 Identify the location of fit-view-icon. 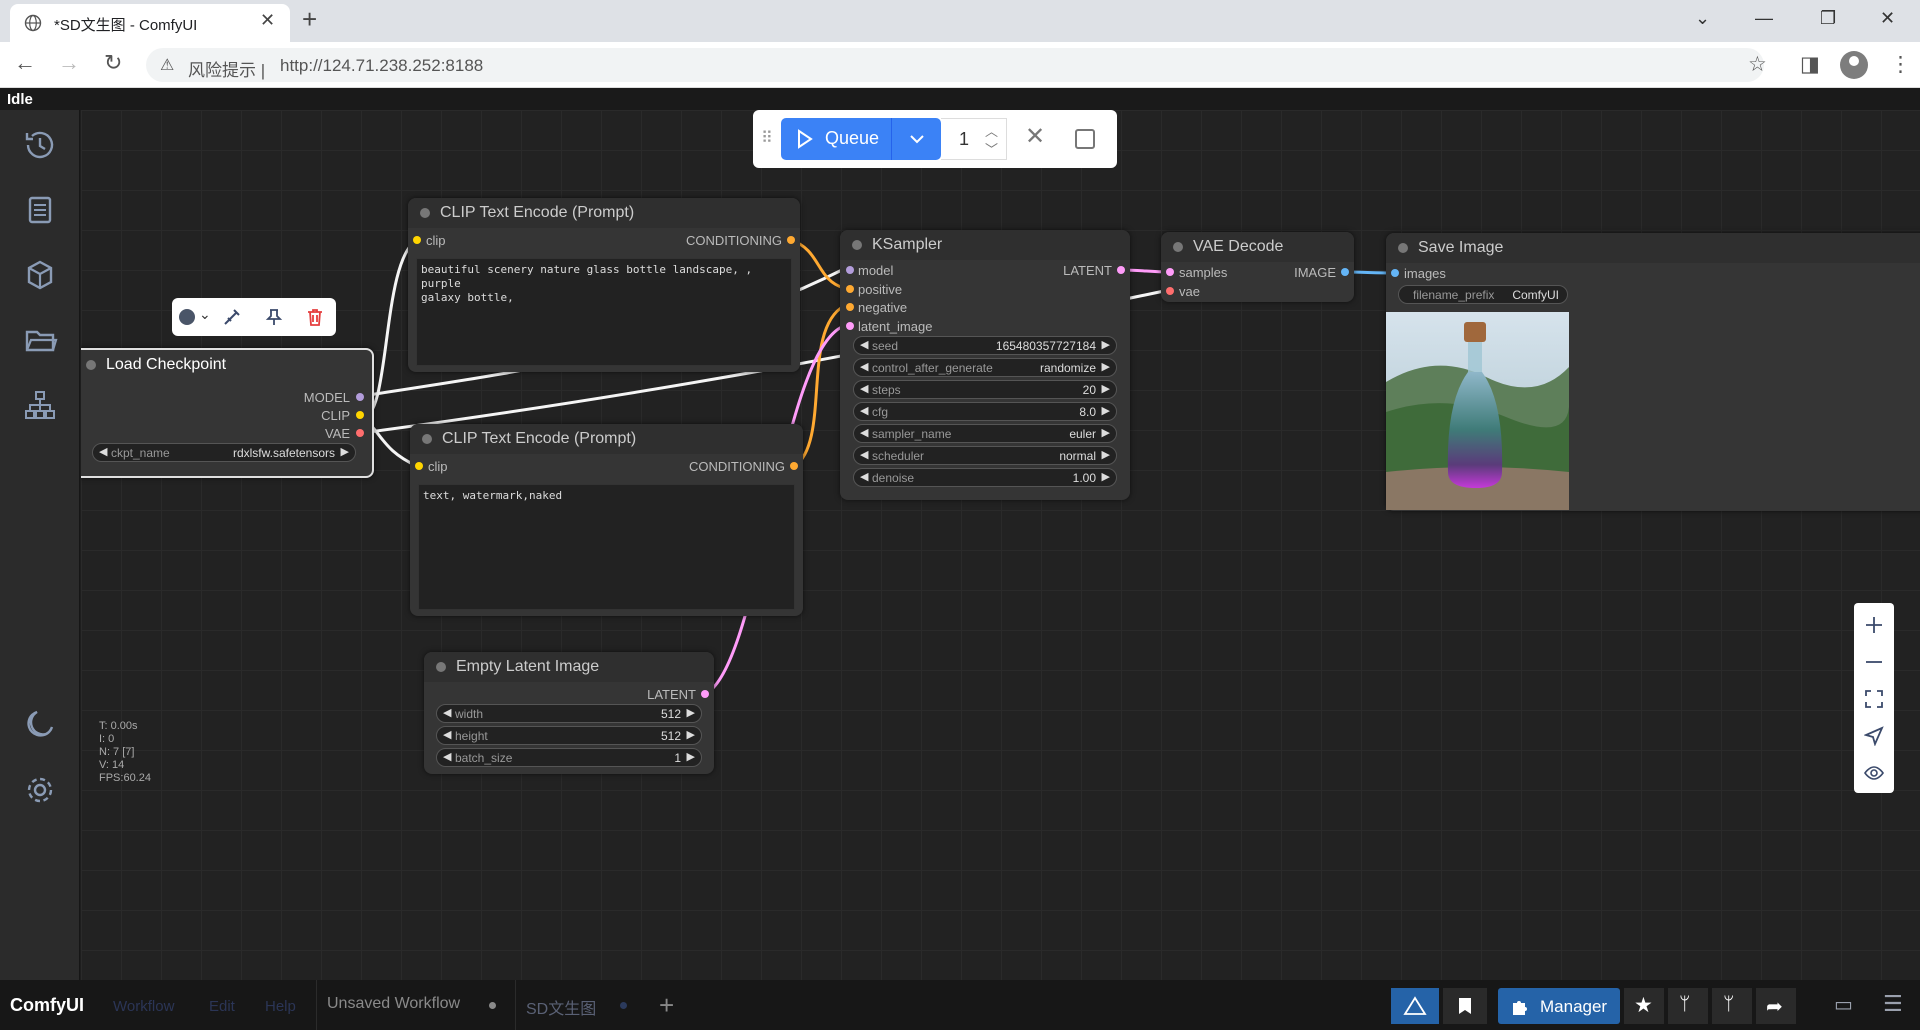
(1874, 699).